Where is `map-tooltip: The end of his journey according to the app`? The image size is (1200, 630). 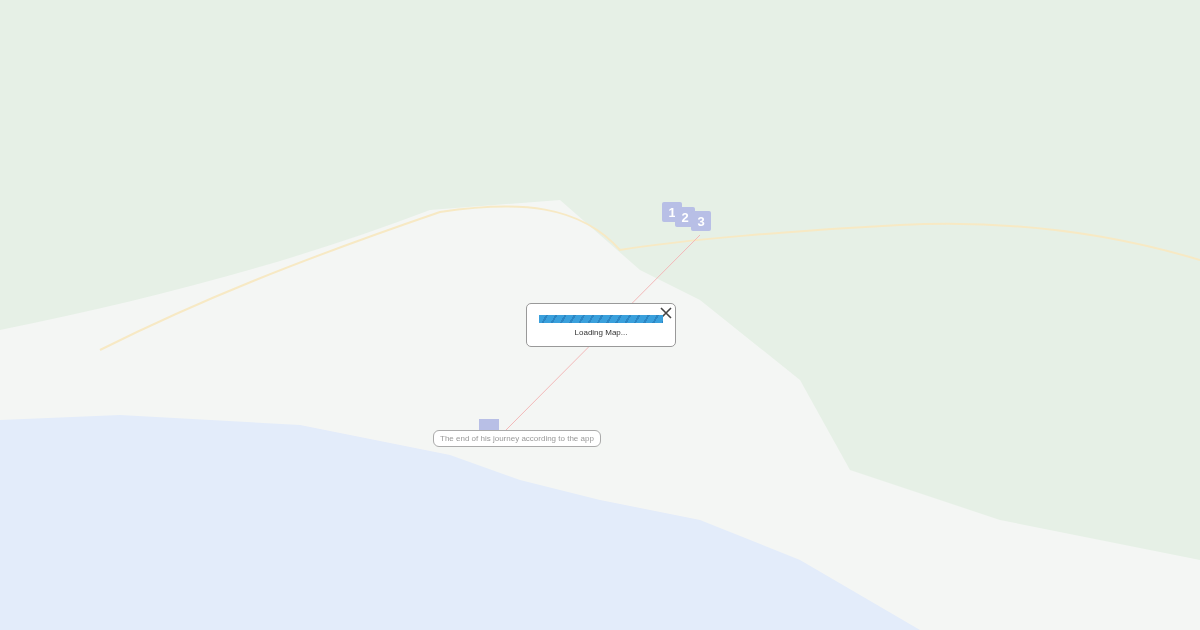 map-tooltip: The end of his journey according to the app is located at coordinates (517, 438).